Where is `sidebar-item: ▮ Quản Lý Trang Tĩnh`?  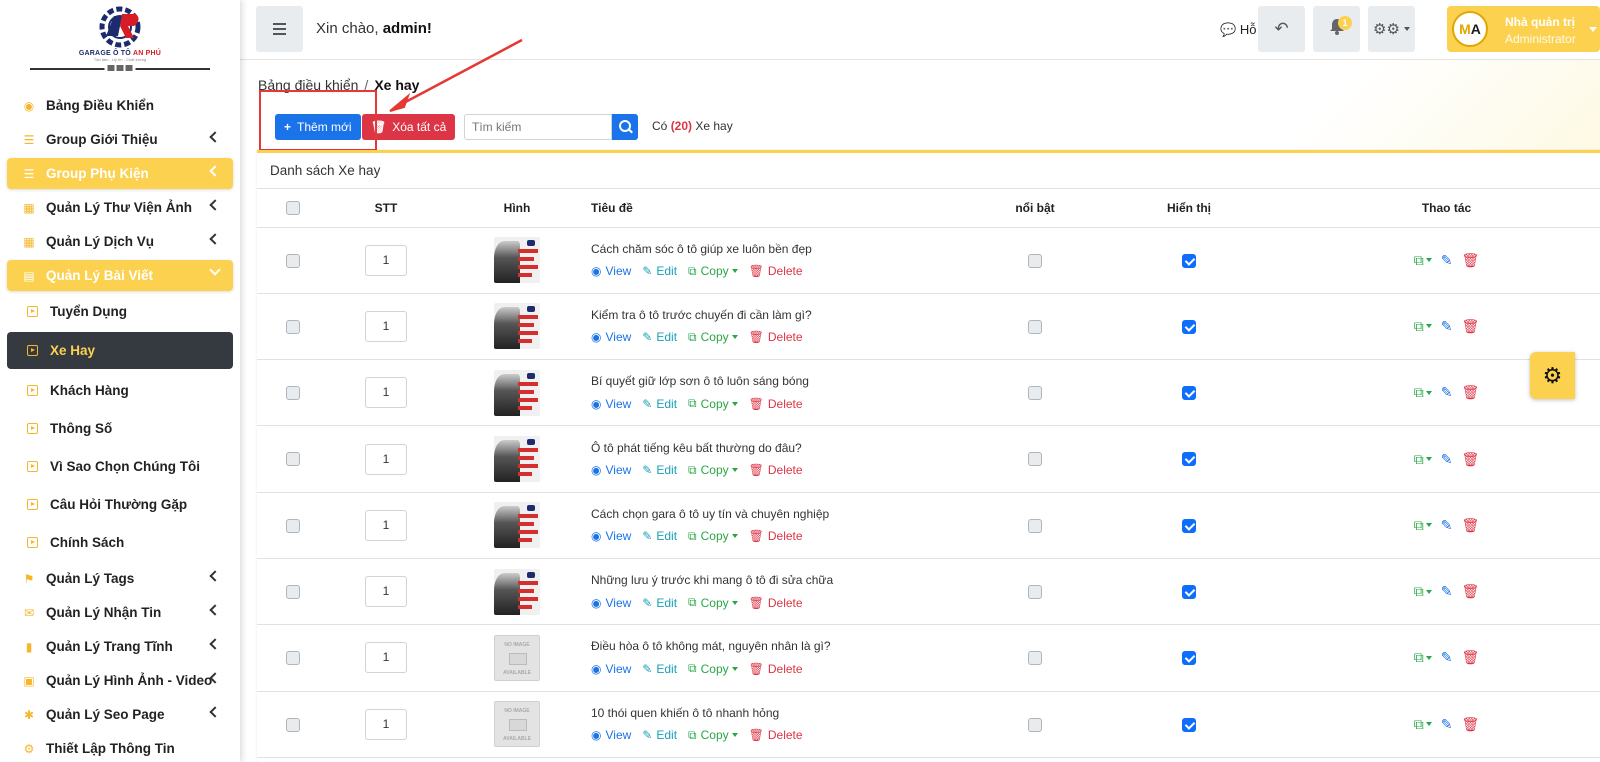 sidebar-item: ▮ Quản Lý Trang Tĩnh is located at coordinates (120, 646).